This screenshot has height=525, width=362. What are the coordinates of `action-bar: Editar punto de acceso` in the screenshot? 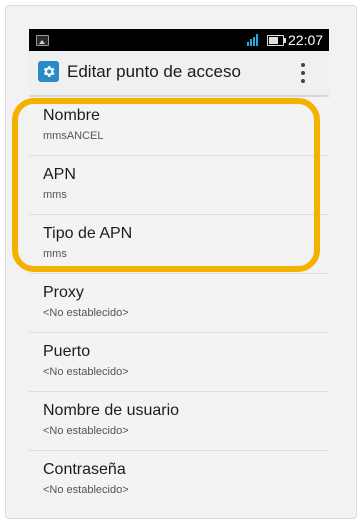 It's located at (179, 74).